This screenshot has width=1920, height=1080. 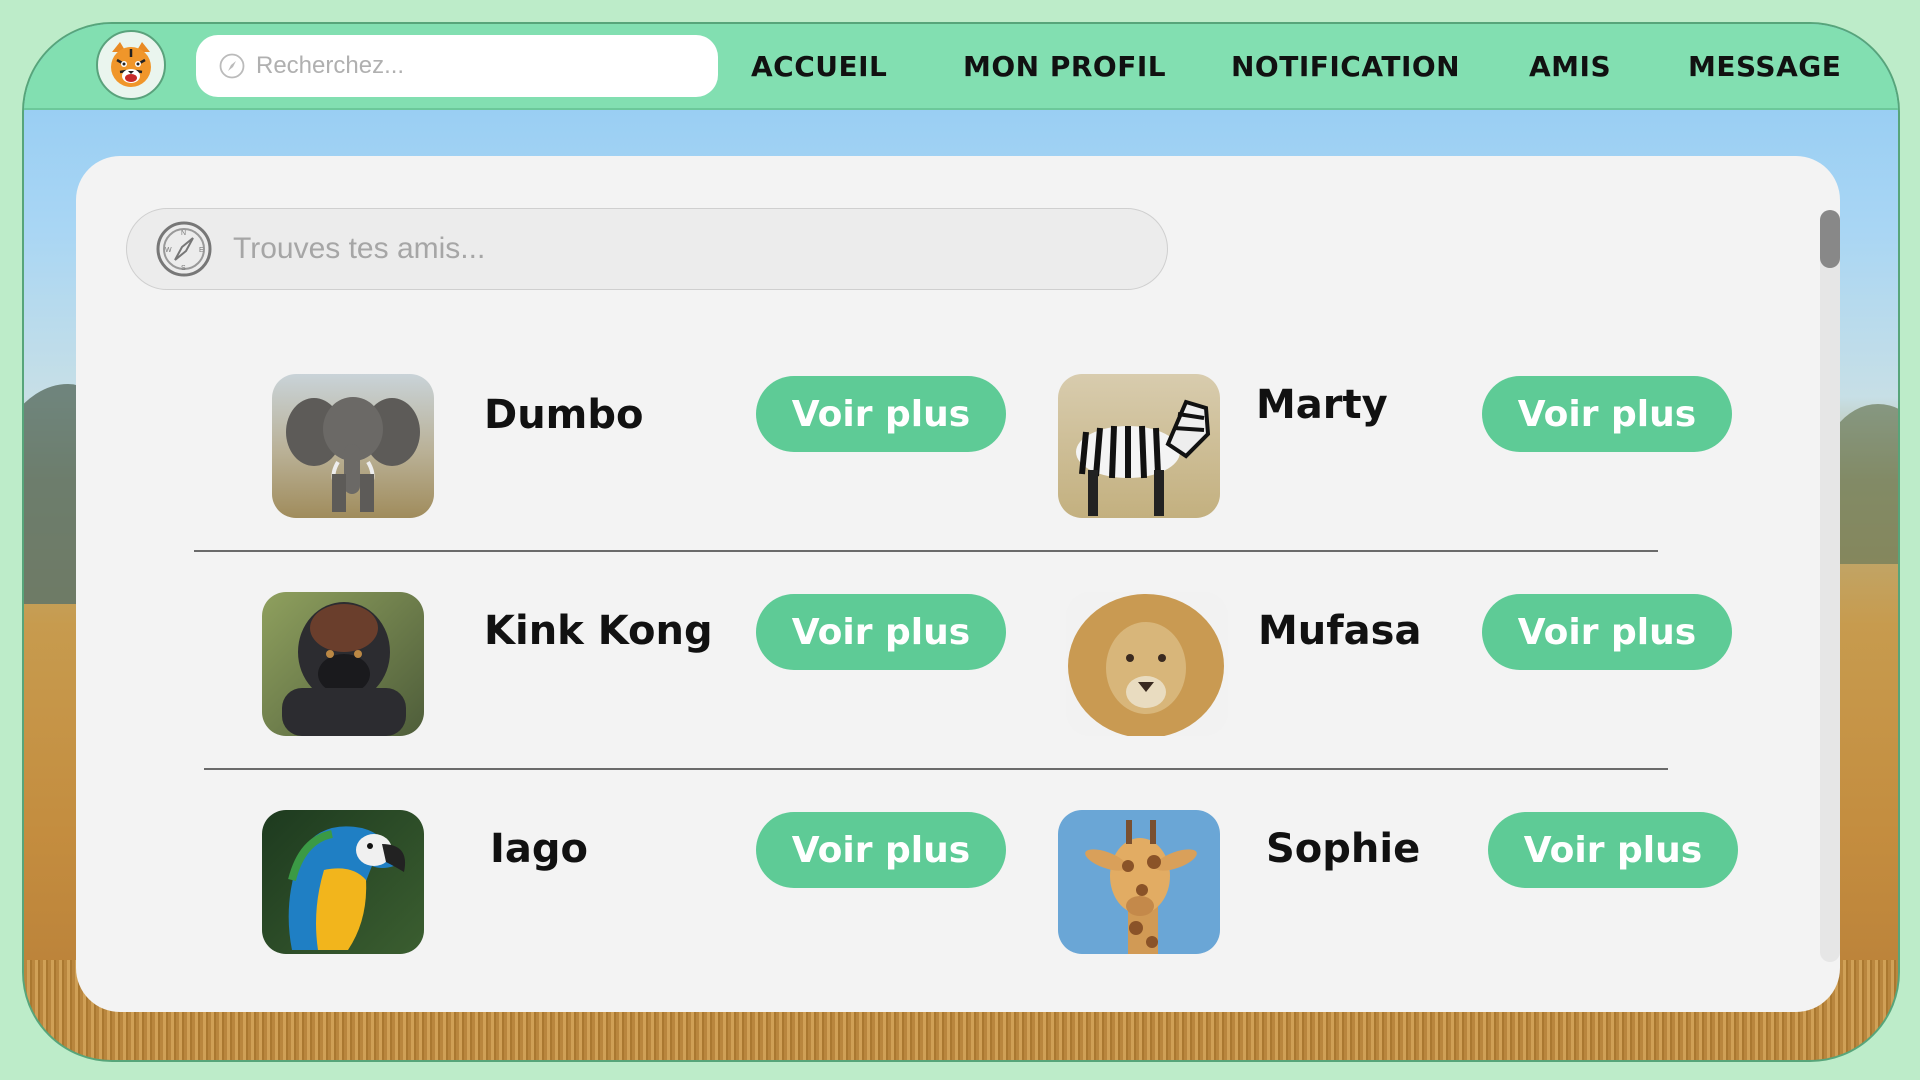 I want to click on header-search, so click(x=457, y=66).